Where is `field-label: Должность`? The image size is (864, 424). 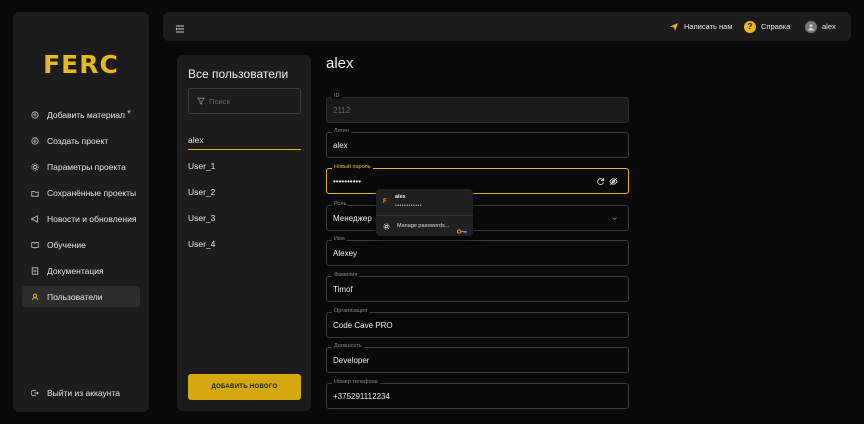
field-label: Должность is located at coordinates (348, 346).